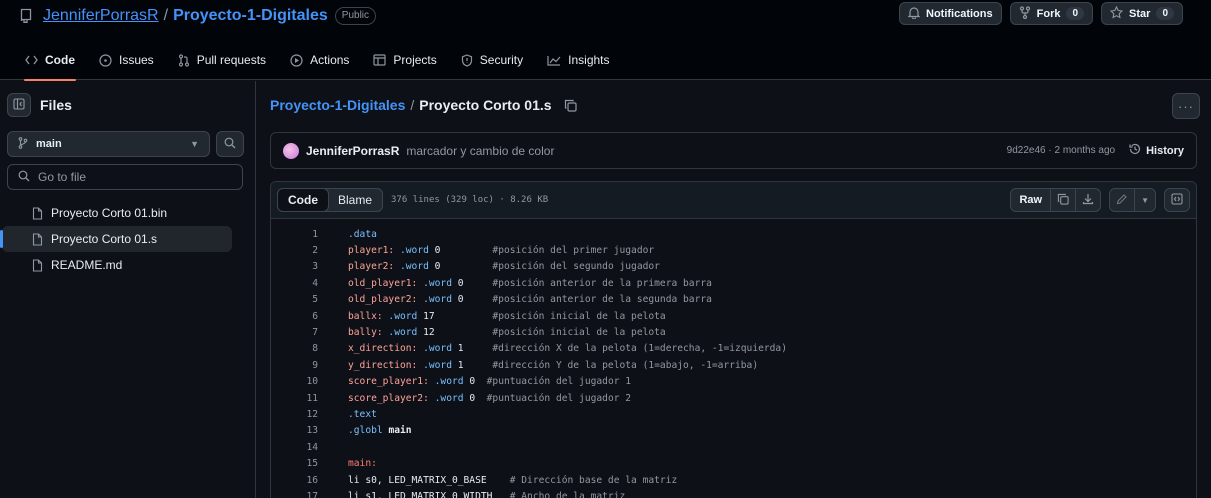  Describe the element at coordinates (291, 150) in the screenshot. I see `avatar` at that location.